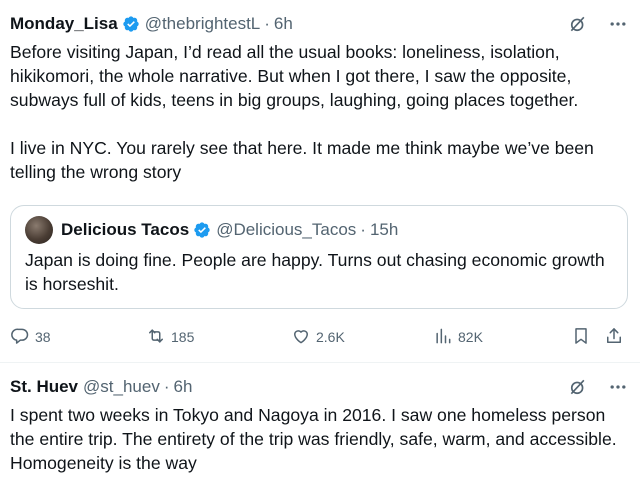 The width and height of the screenshot is (640, 483). I want to click on bookmark-icon, so click(581, 337).